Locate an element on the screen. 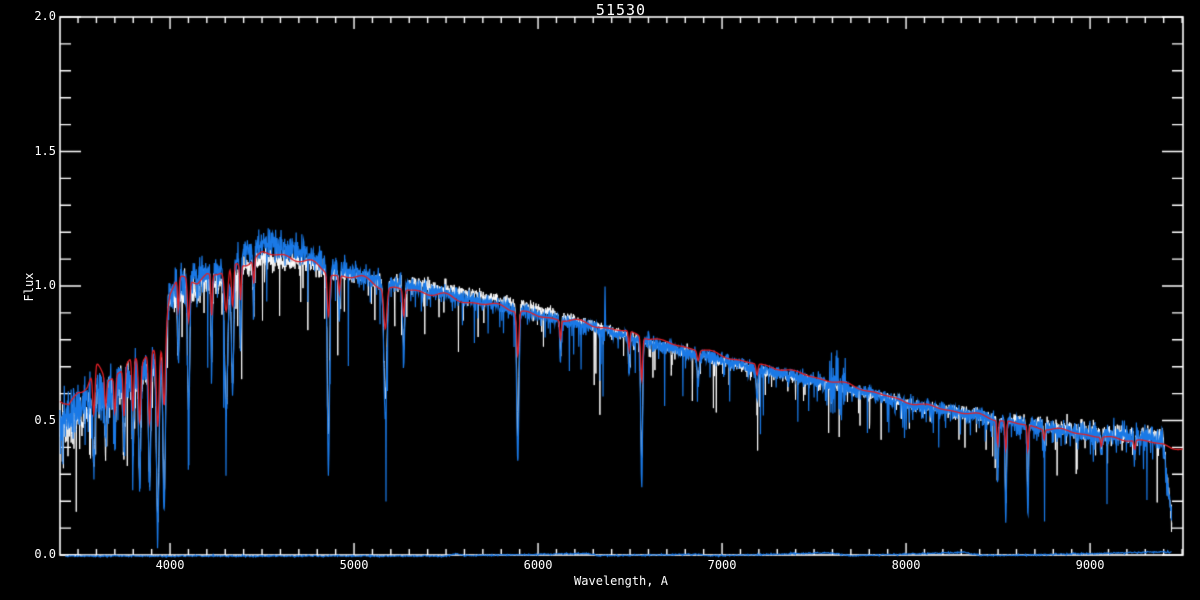 The height and width of the screenshot is (600, 1200). x-tick-label: 4000 is located at coordinates (170, 565).